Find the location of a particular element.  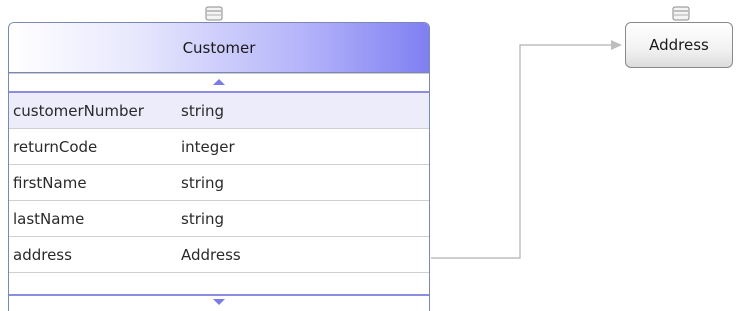

field-name: address is located at coordinates (42, 254).